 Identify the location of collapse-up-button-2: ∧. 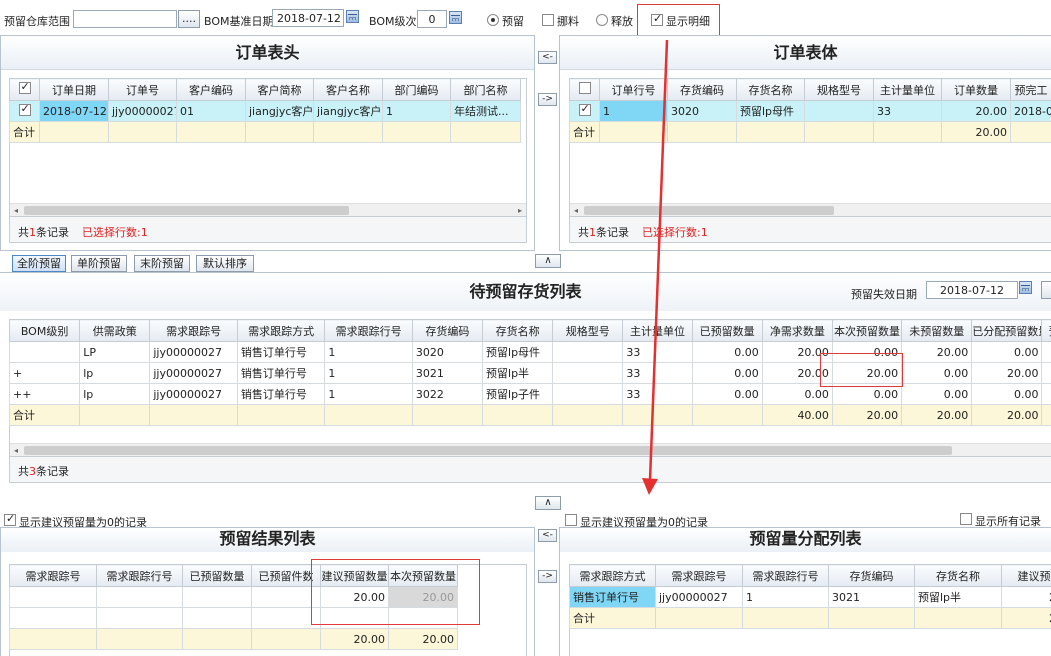
(548, 503).